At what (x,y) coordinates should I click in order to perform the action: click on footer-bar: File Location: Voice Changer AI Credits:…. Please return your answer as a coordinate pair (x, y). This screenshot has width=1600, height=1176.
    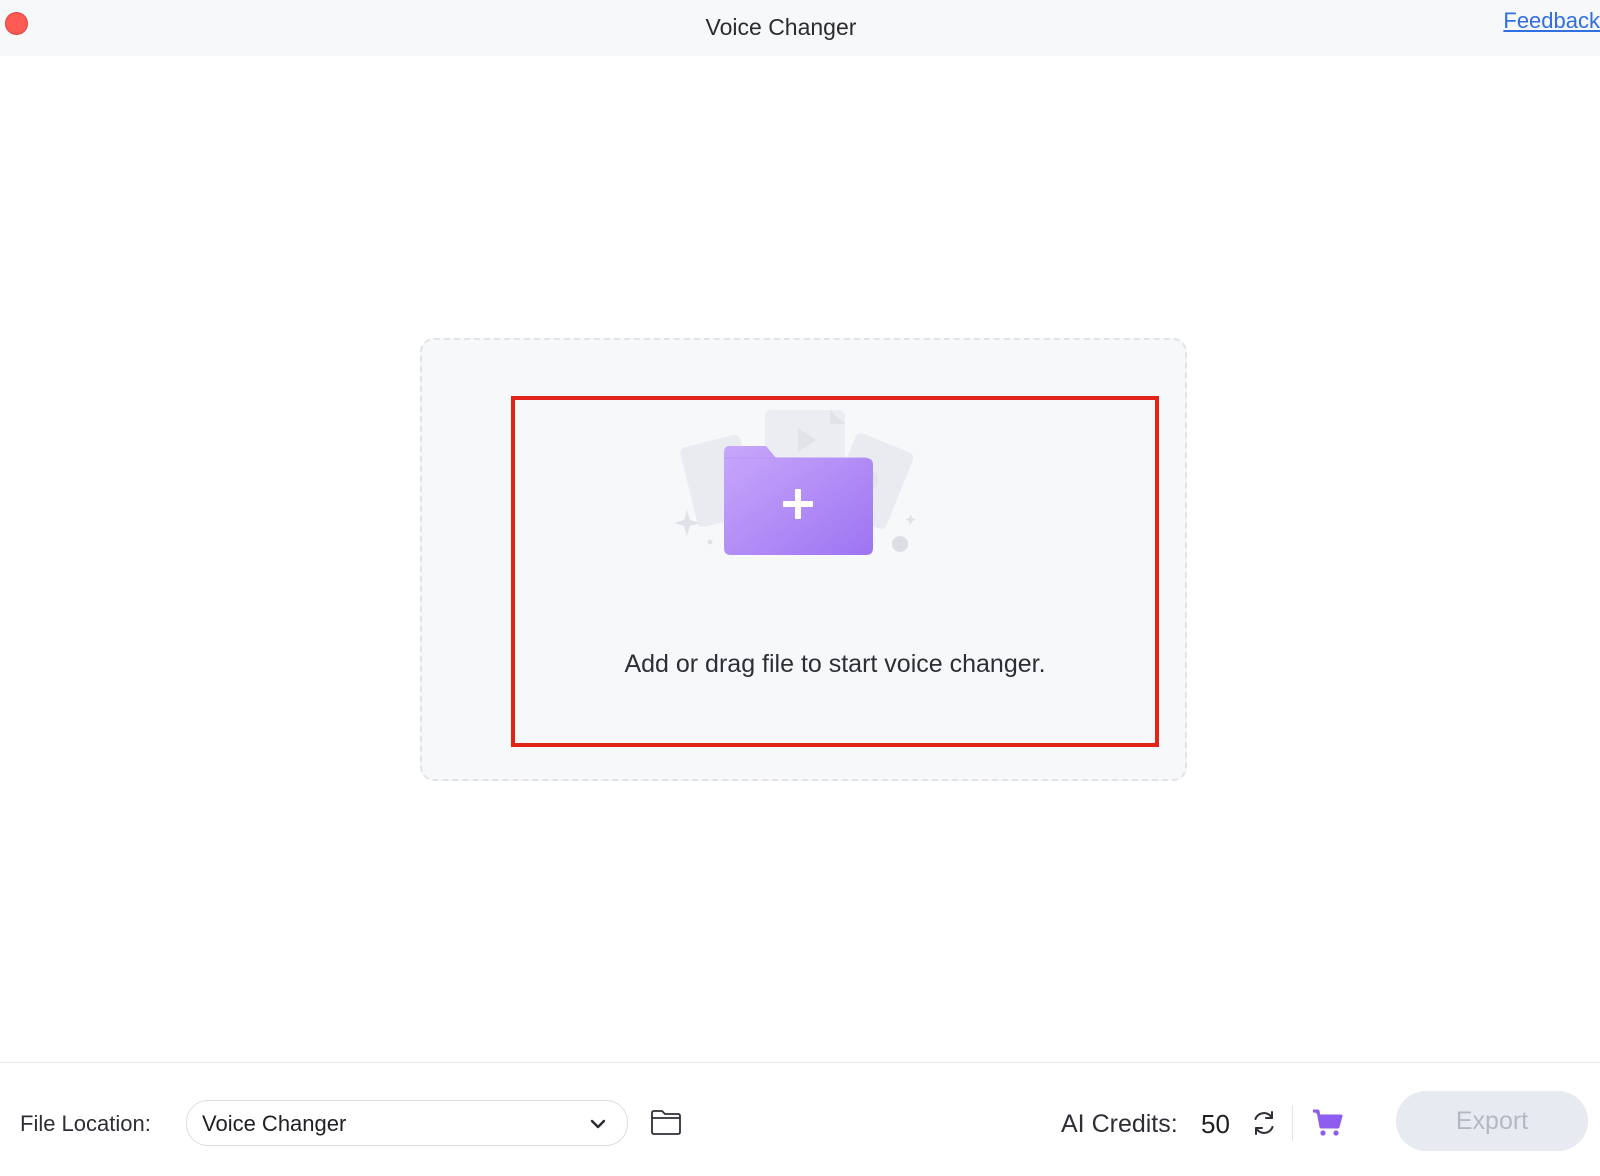
    Looking at the image, I should click on (800, 1119).